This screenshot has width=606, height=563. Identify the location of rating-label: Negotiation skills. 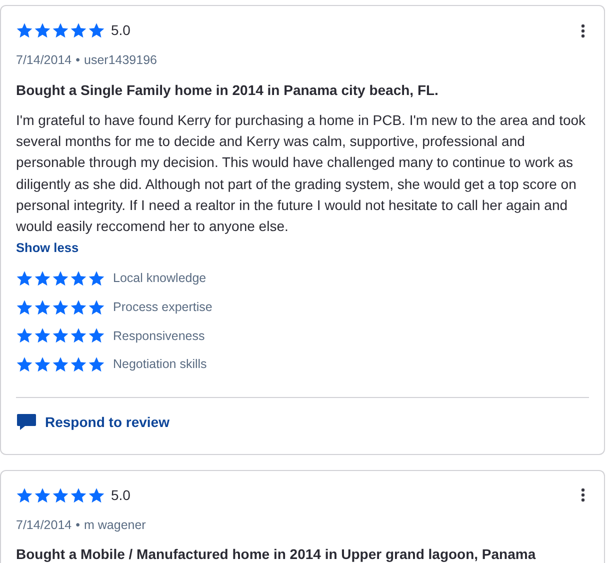
(160, 365).